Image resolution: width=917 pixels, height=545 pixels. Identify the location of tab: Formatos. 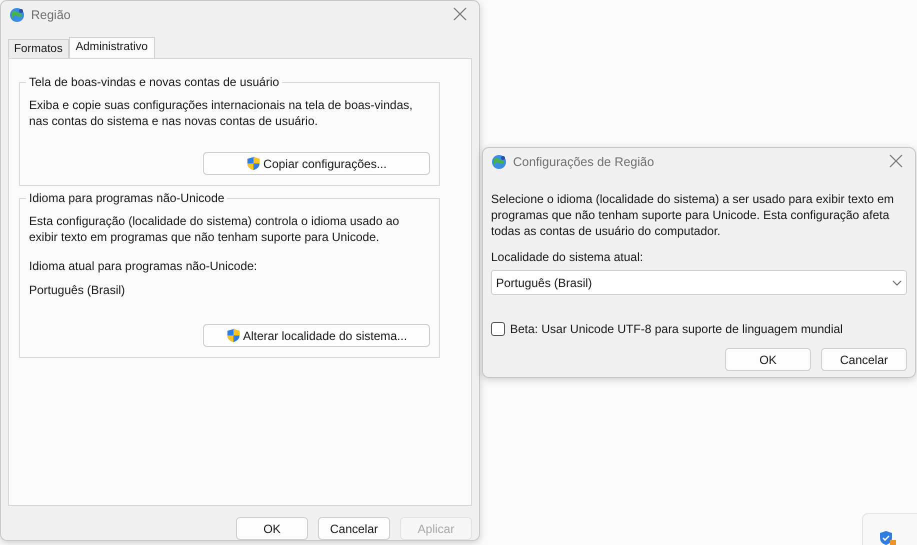
(38, 48).